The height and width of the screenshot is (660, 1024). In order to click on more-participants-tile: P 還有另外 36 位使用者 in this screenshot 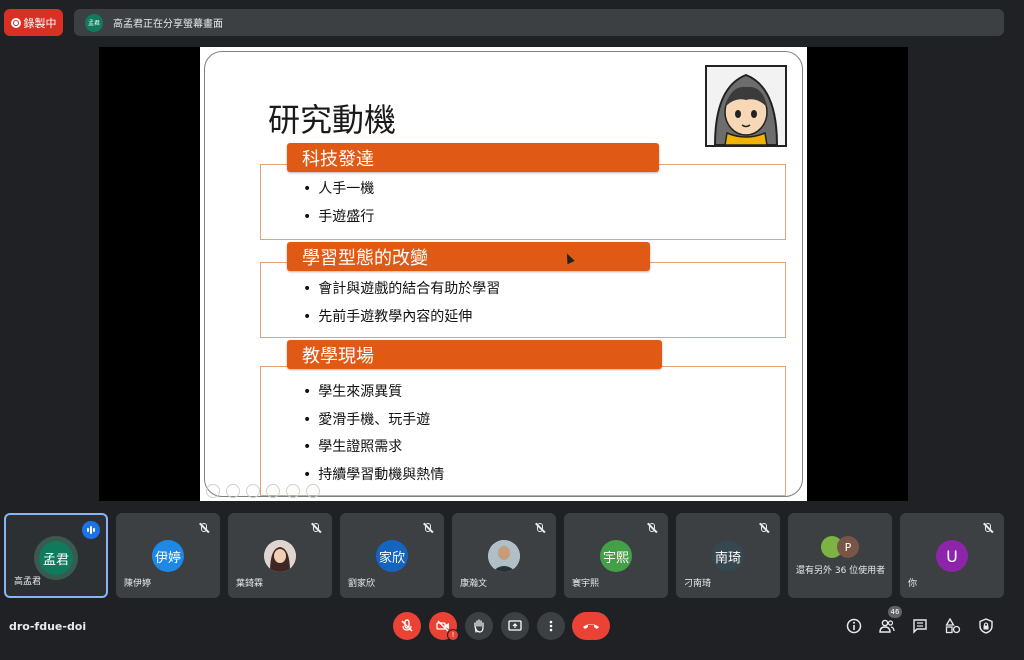, I will do `click(840, 555)`.